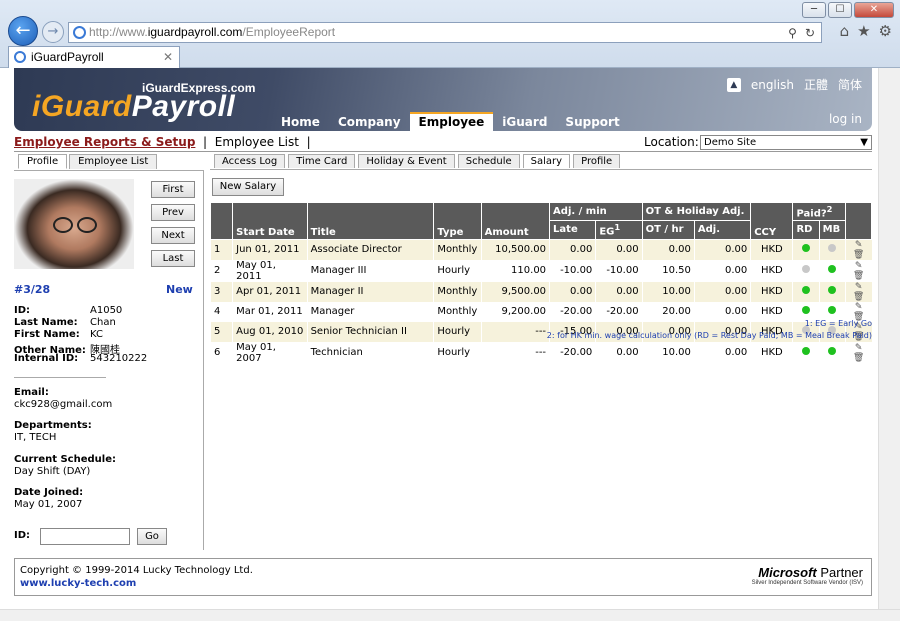 The width and height of the screenshot is (900, 621). I want to click on cell-ccy: HKD, so click(771, 311).